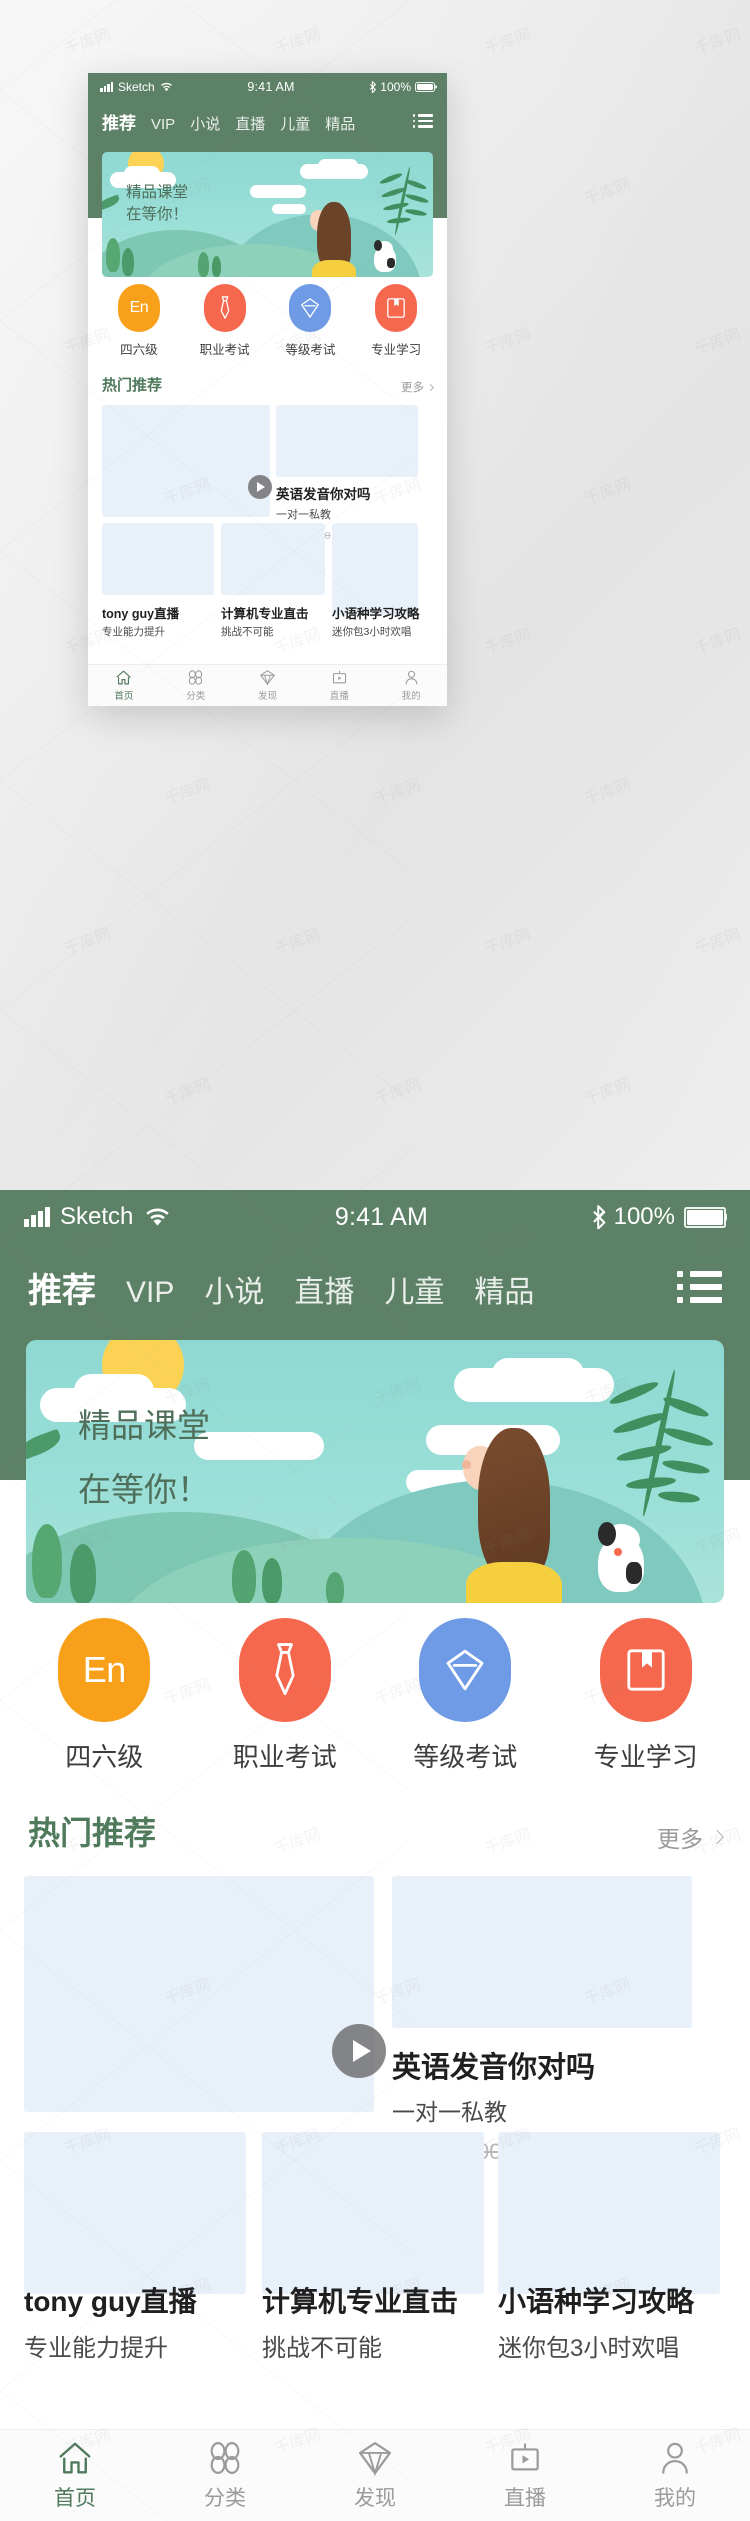 The width and height of the screenshot is (750, 2521). I want to click on signal-bars-icon, so click(37, 1217).